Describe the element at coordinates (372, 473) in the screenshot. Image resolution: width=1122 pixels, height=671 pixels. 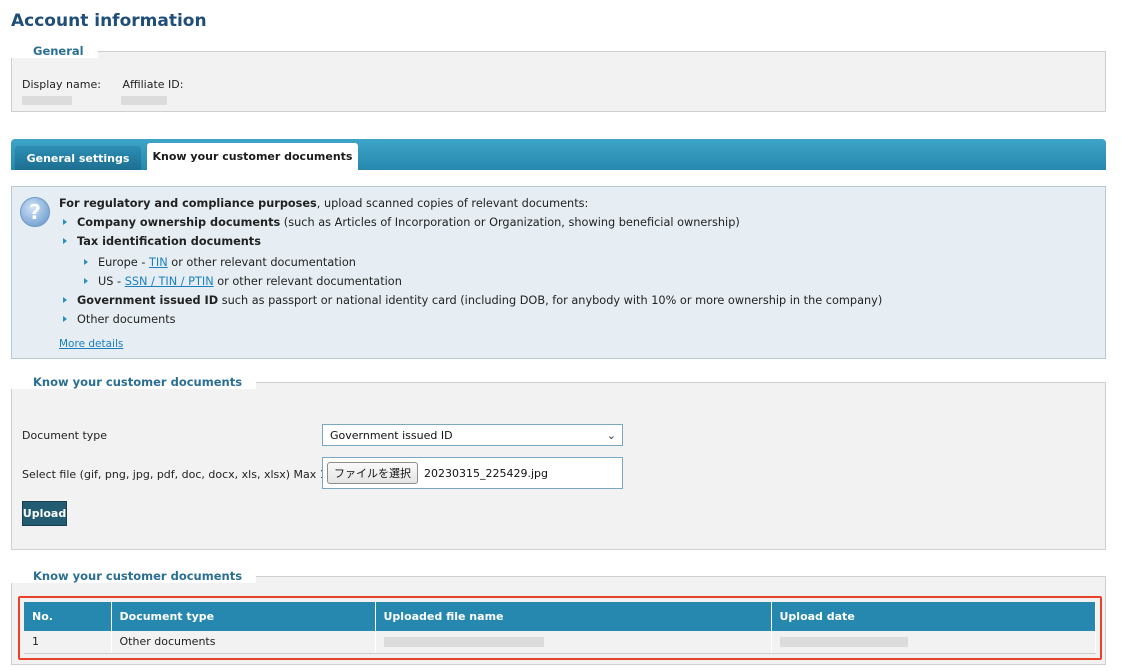
I see `choose-file-button: ファイルを選択` at that location.